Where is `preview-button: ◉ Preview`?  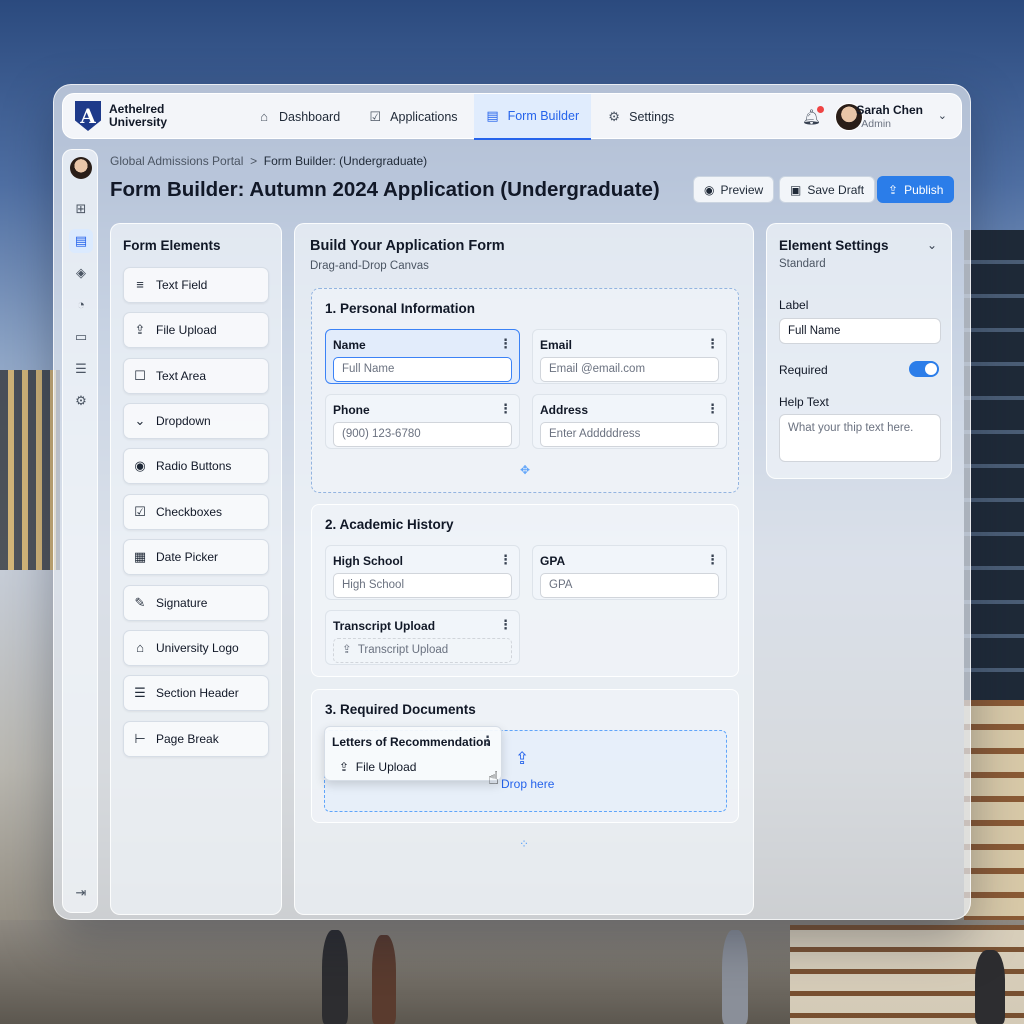
preview-button: ◉ Preview is located at coordinates (734, 189).